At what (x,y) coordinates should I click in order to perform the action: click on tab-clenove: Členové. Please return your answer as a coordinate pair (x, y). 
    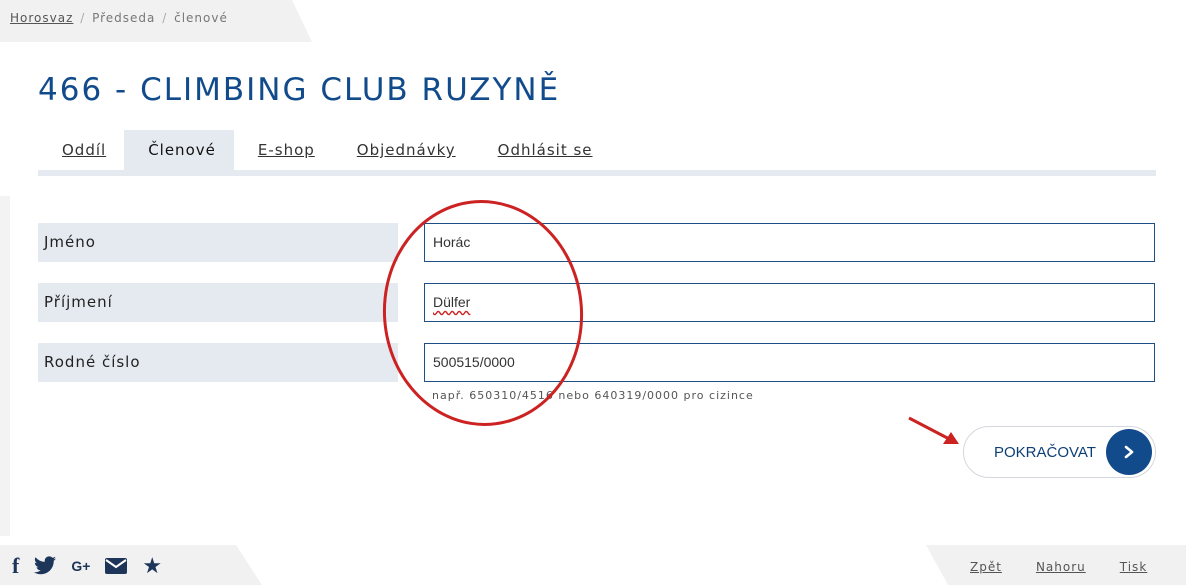
    Looking at the image, I should click on (179, 150).